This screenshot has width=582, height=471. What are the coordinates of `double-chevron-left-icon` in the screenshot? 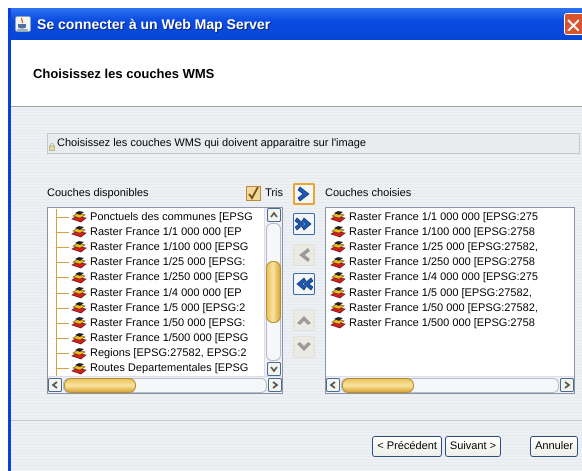 It's located at (304, 284).